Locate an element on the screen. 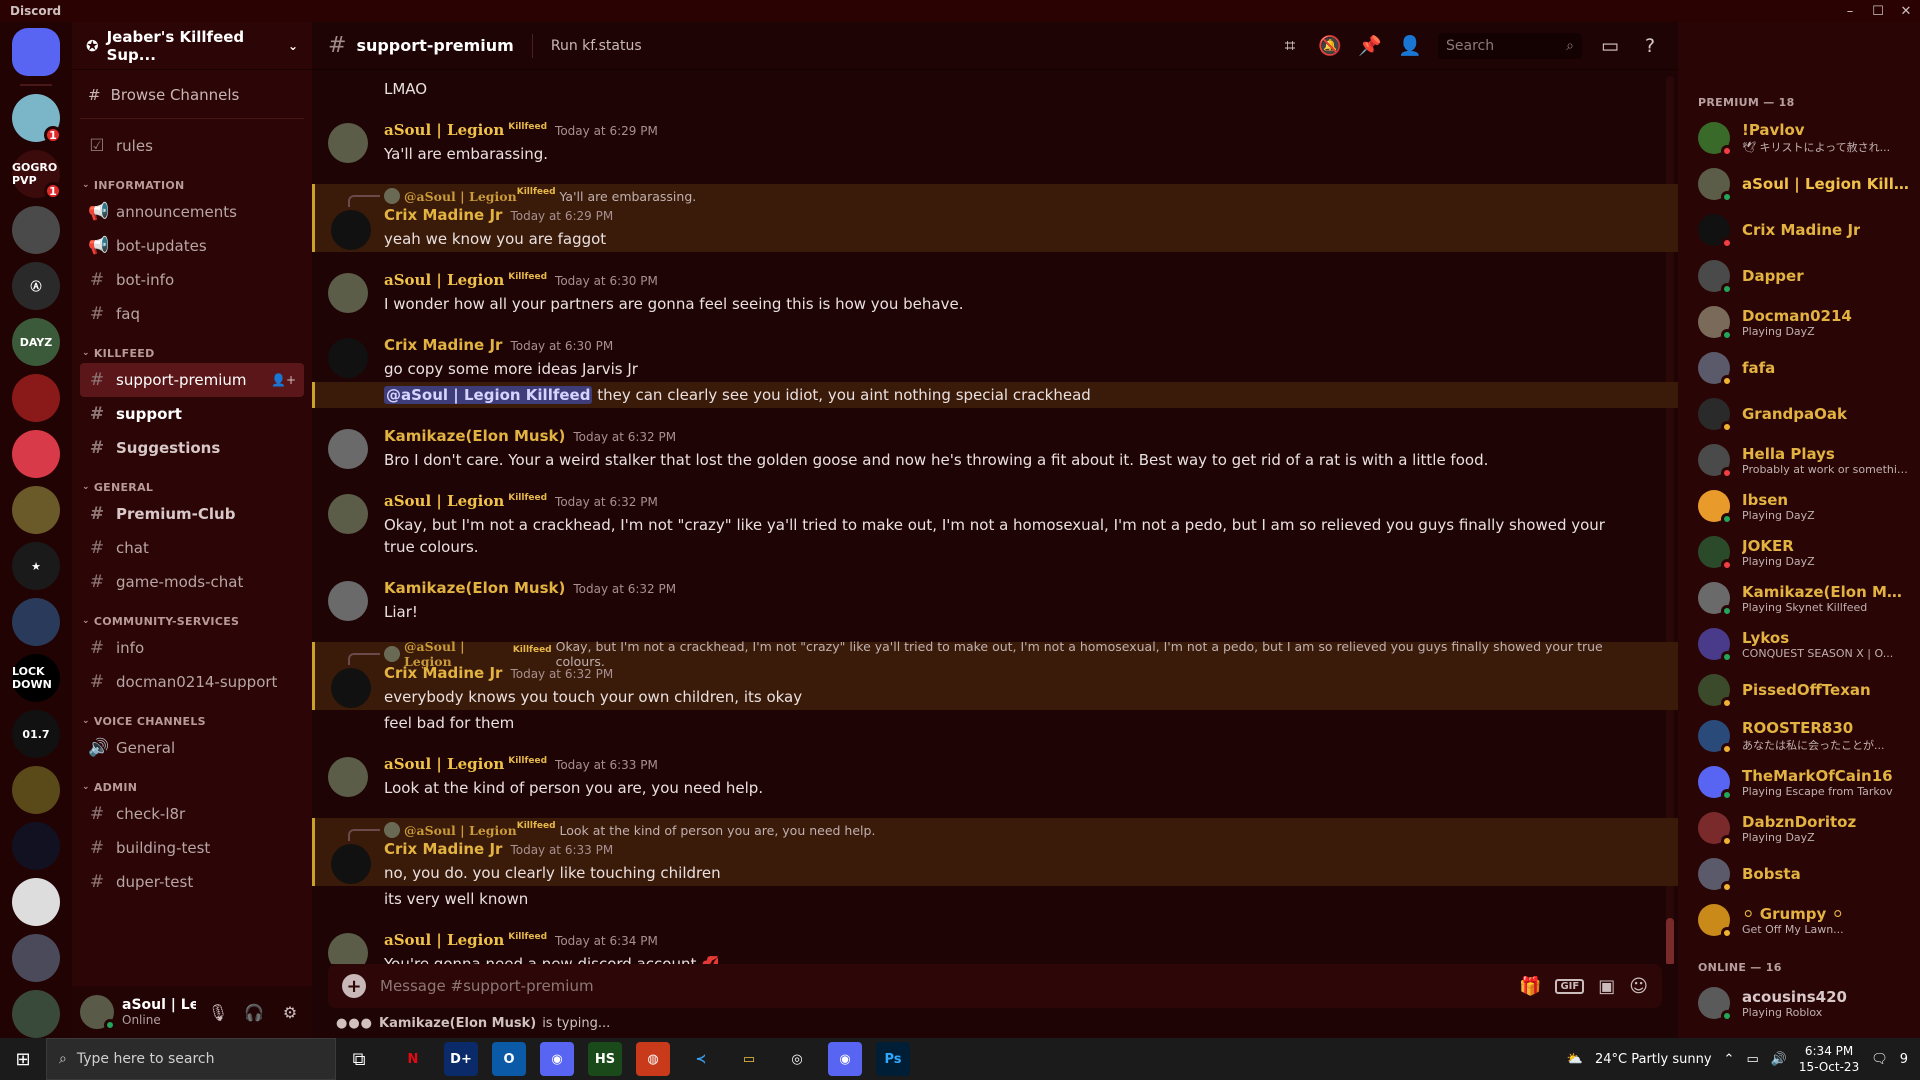  member-item: Crix Madine Jr is located at coordinates (1799, 230).